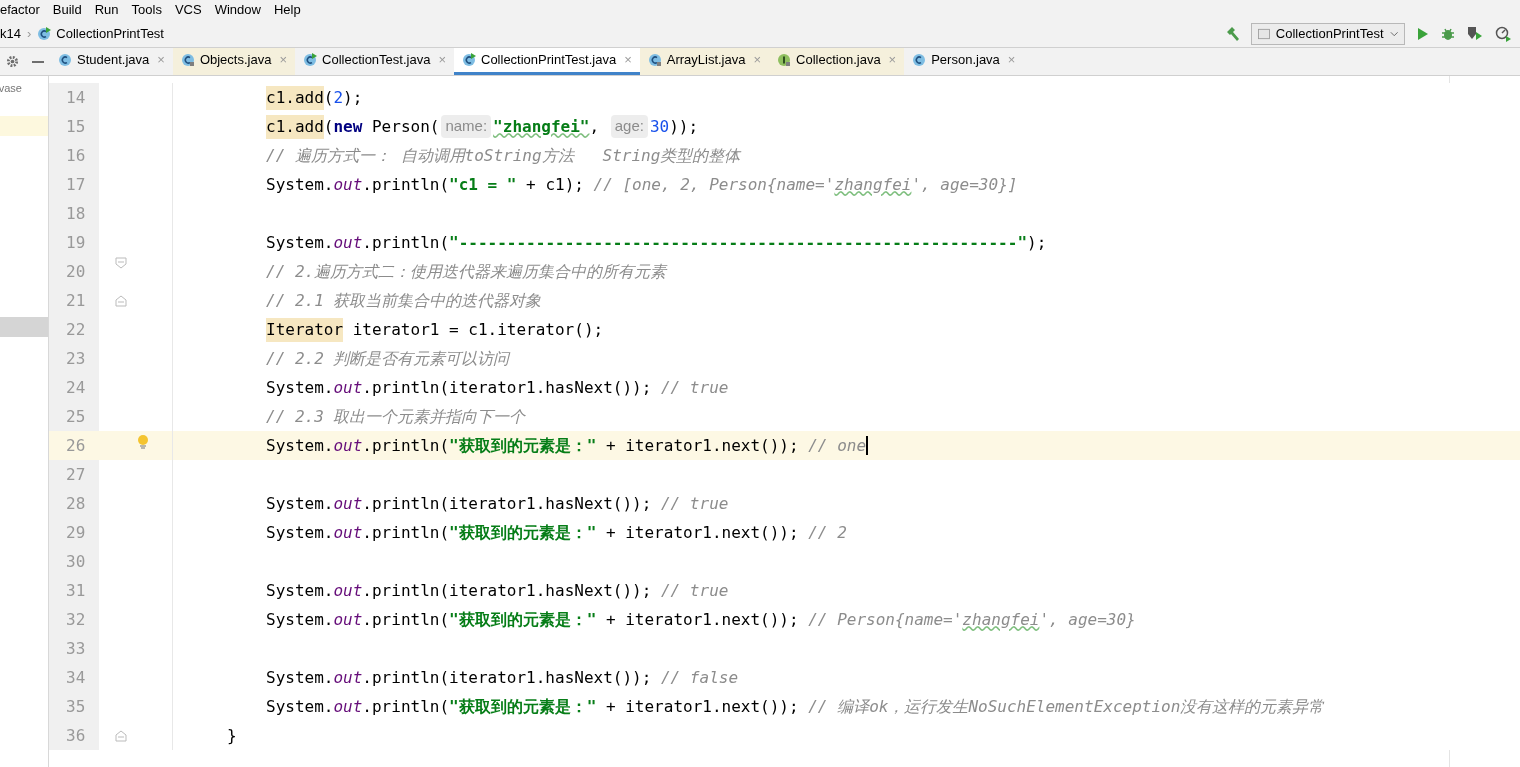 Image resolution: width=1520 pixels, height=767 pixels. Describe the element at coordinates (595, 126) in the screenshot. I see `code-text: ,` at that location.